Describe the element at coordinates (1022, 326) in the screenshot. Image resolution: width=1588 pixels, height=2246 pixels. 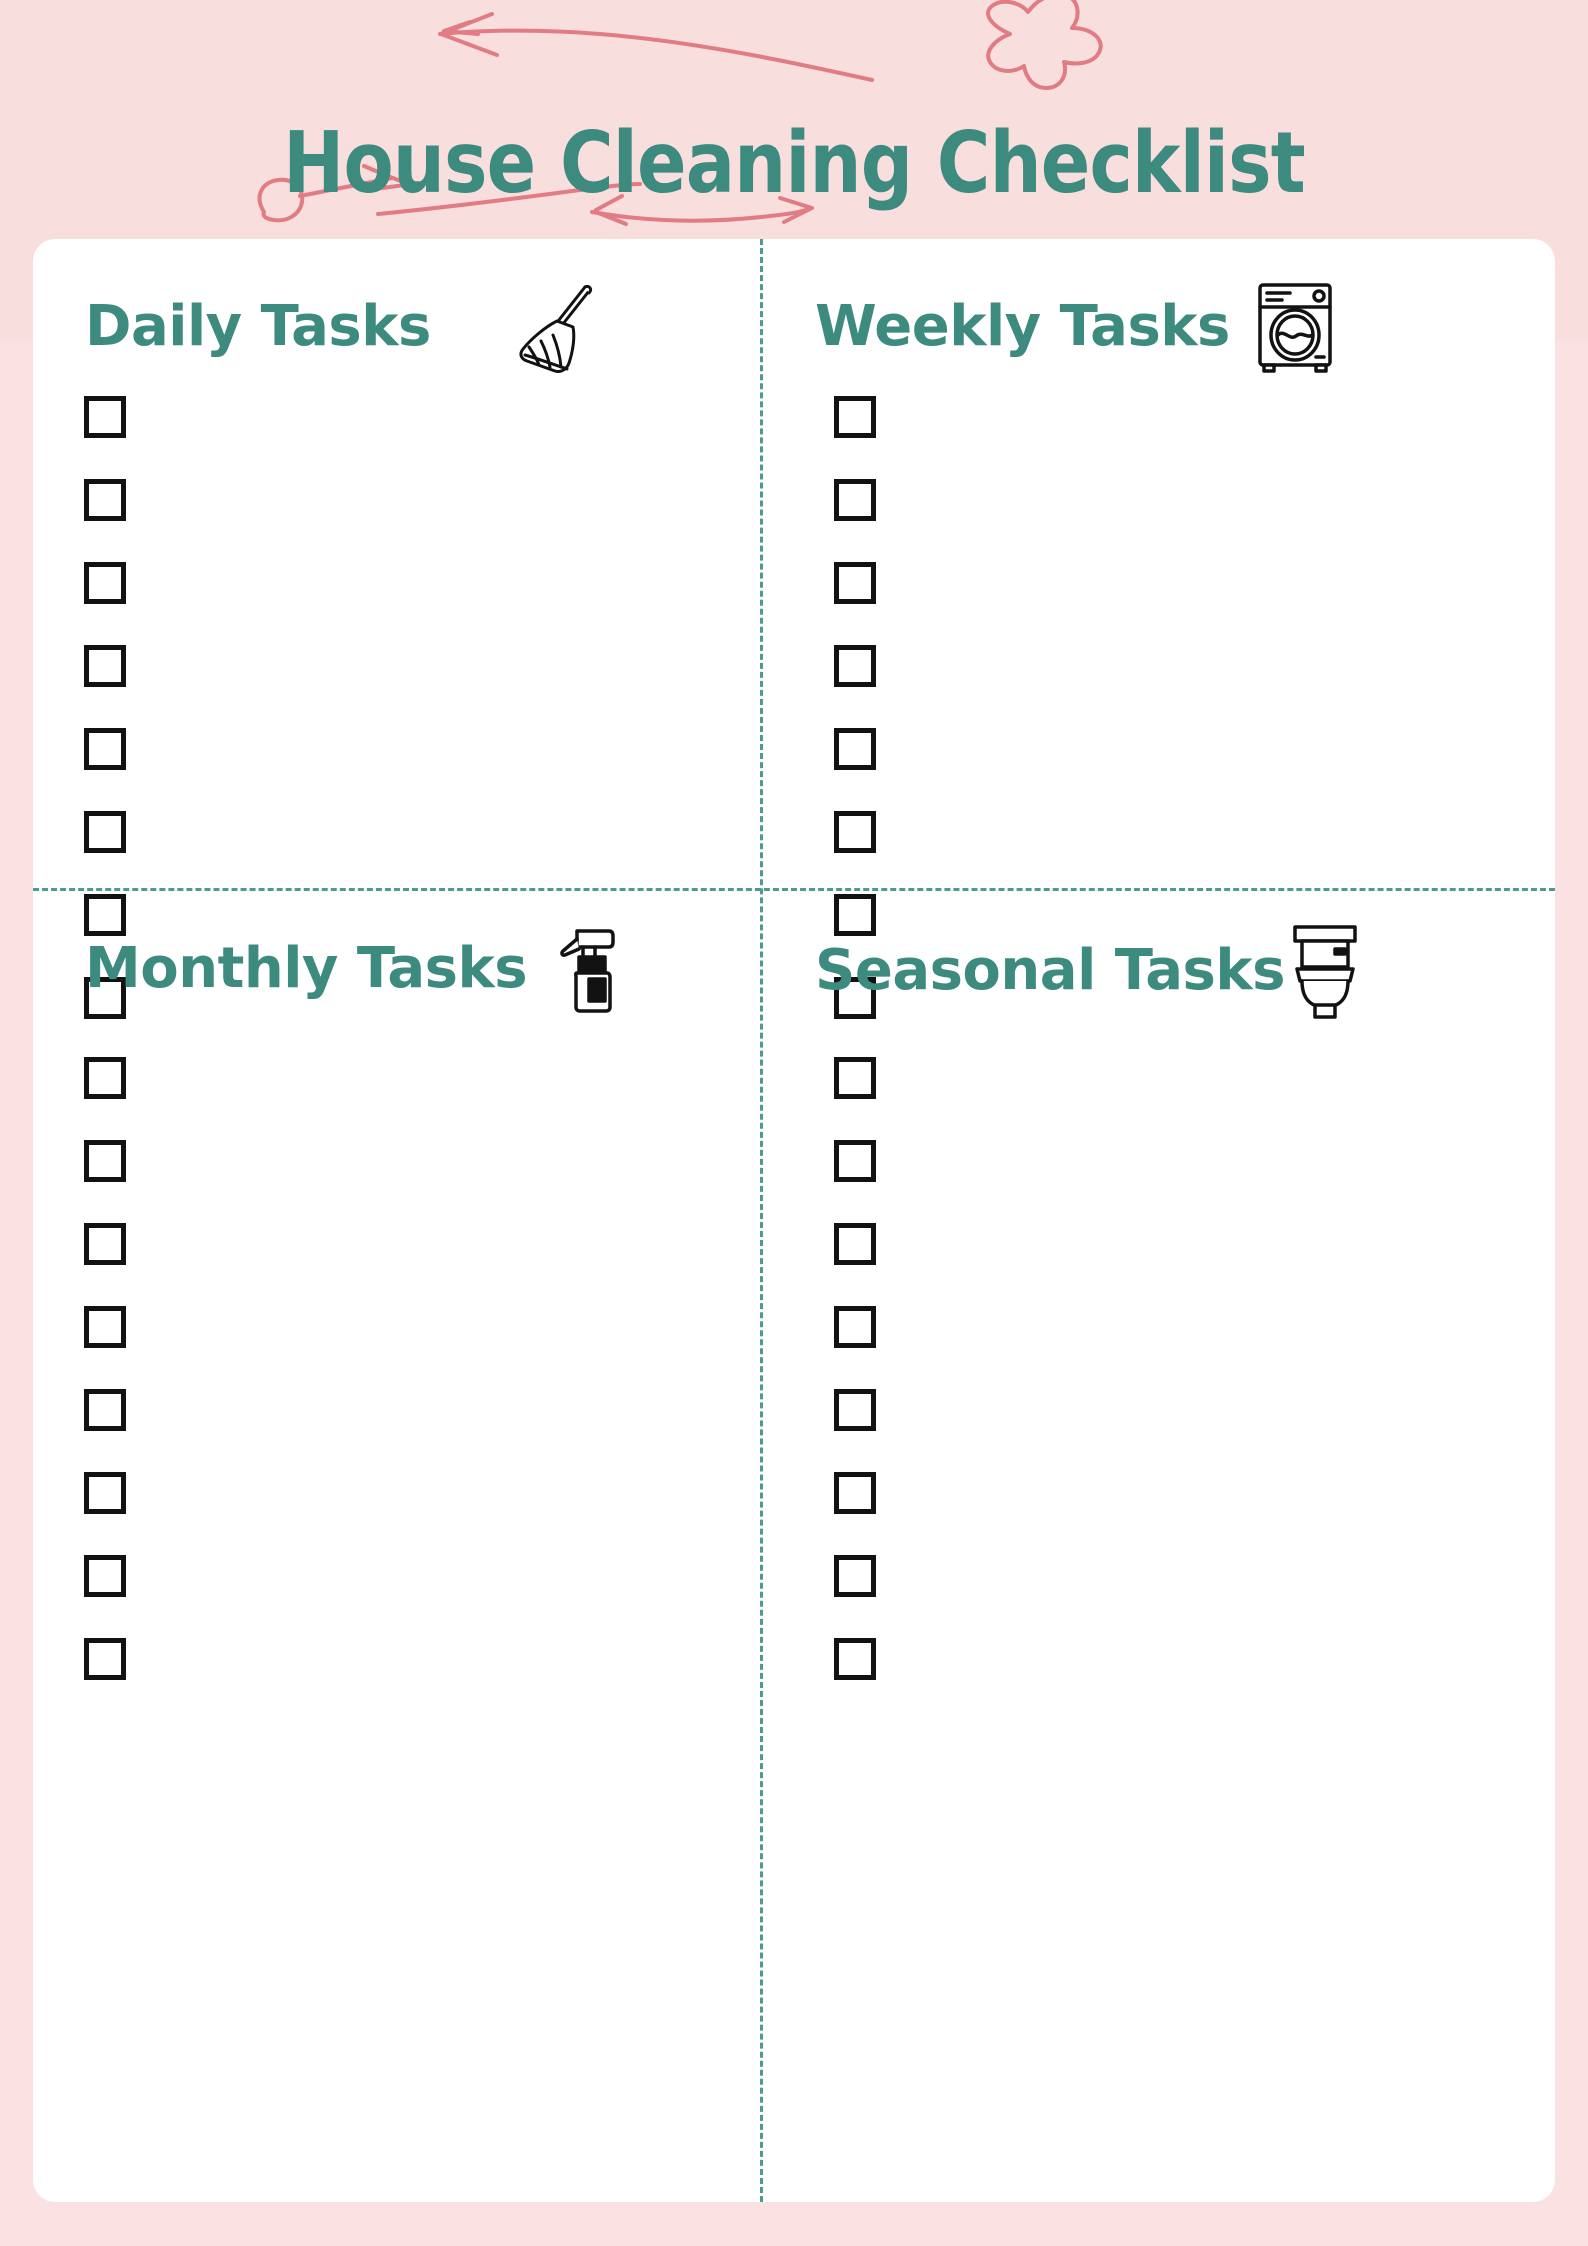
I see `section-title-weekly: Weekly Tasks` at that location.